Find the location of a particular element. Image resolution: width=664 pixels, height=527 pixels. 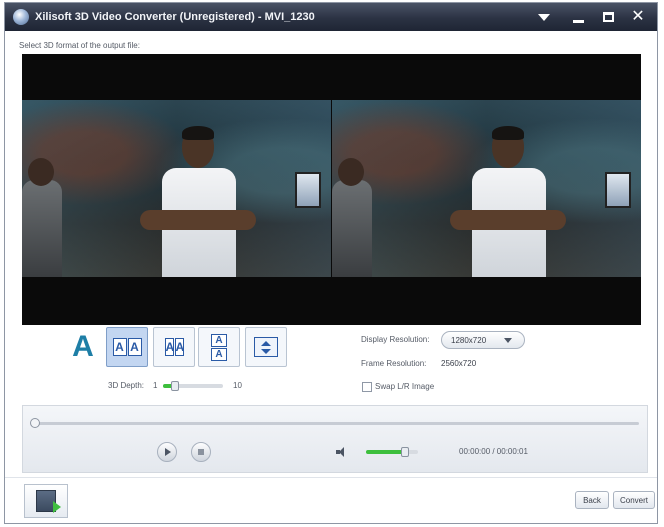

mode-swap-button is located at coordinates (266, 347).